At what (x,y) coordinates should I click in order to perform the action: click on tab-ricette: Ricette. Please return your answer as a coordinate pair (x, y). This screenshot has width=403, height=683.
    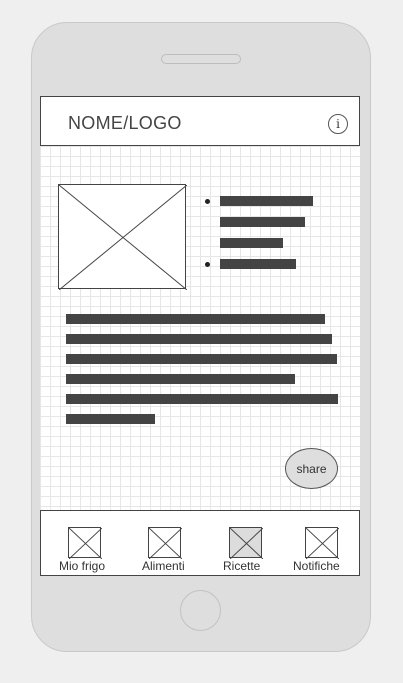
    Looking at the image, I should click on (243, 543).